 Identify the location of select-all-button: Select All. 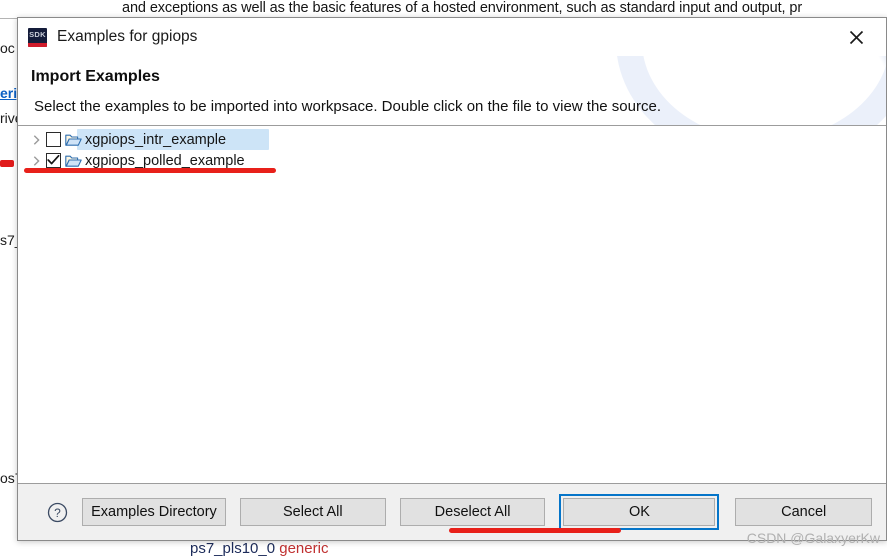
(312, 512).